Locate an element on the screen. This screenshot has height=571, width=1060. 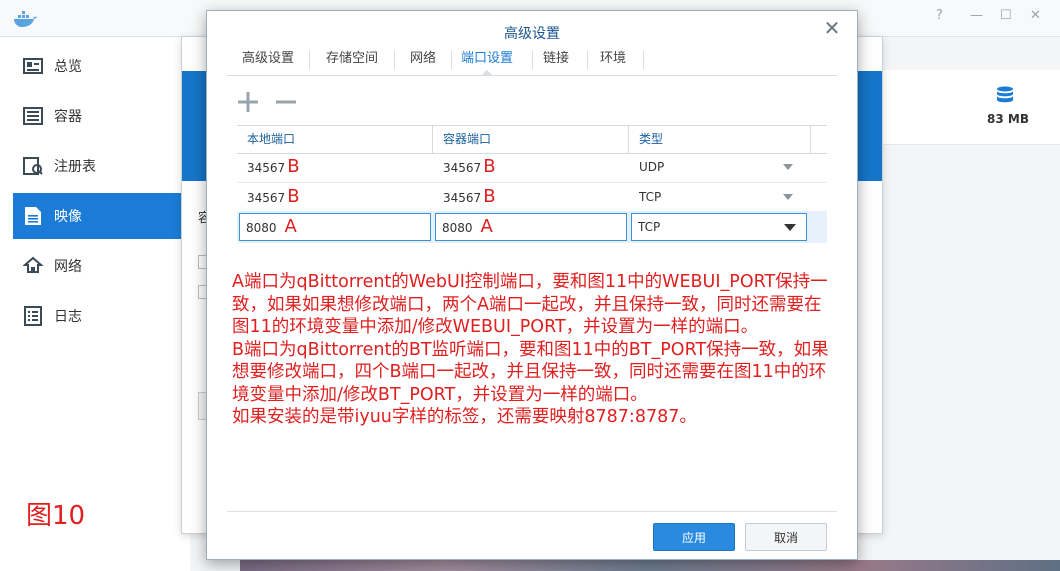
log-icon is located at coordinates (33, 316).